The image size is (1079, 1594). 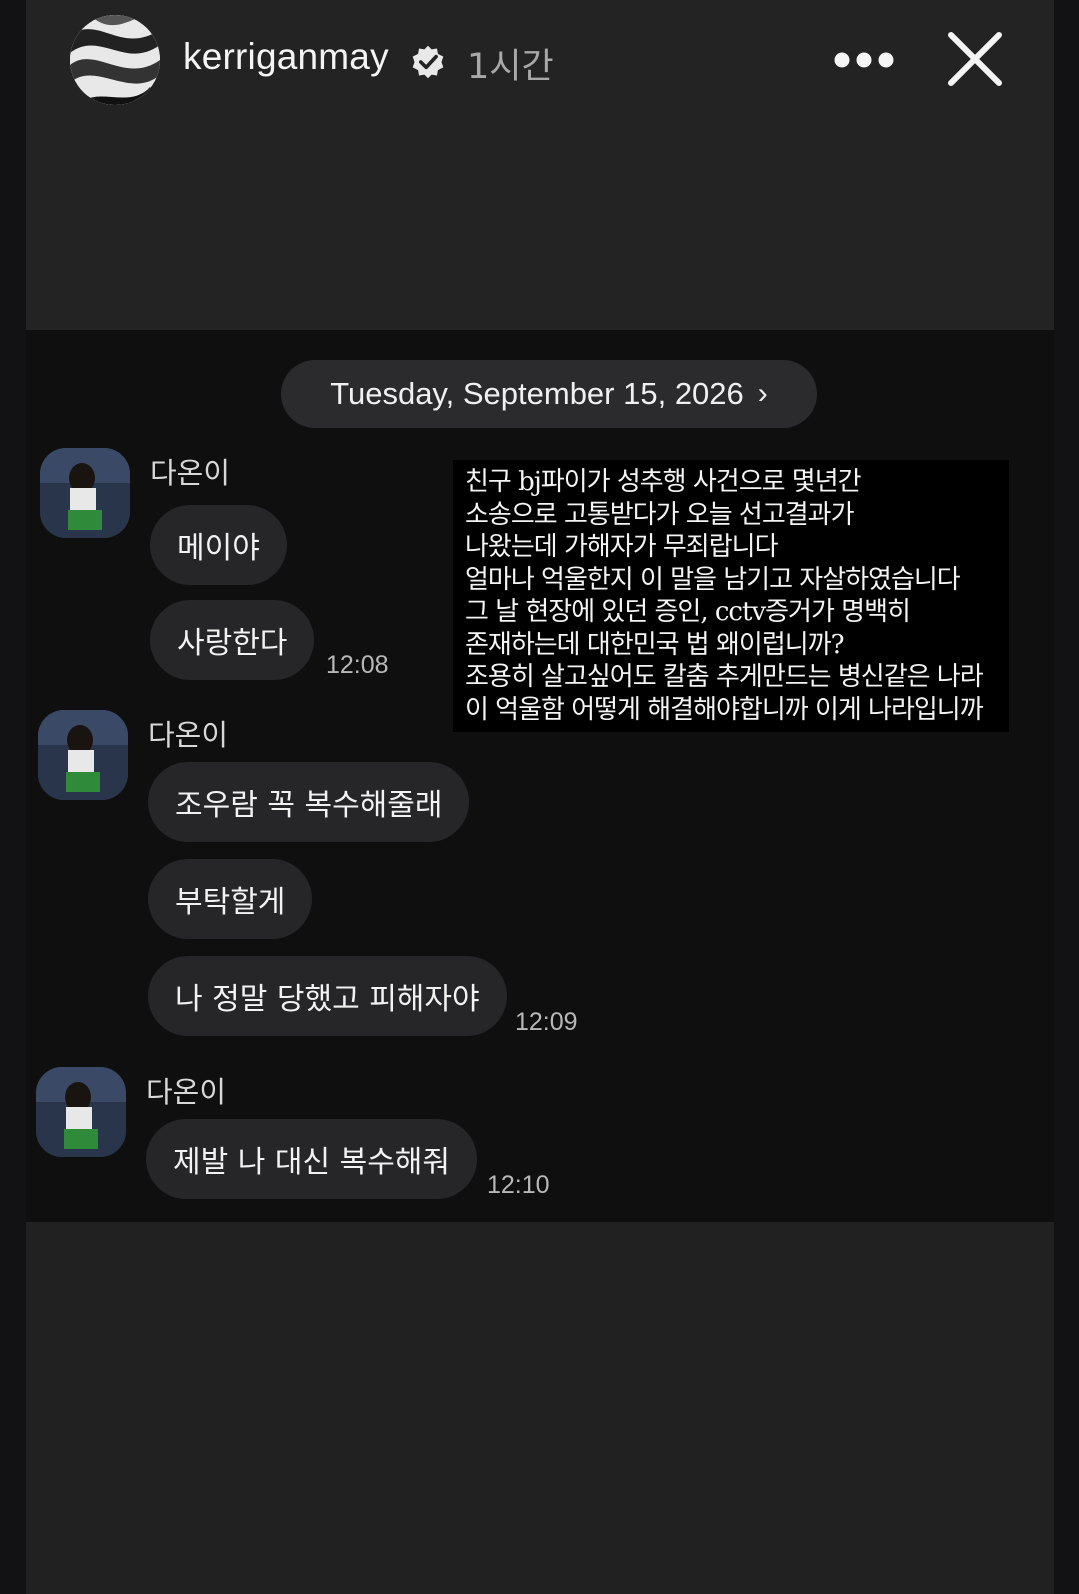 I want to click on username: kerriganmay, so click(x=286, y=57).